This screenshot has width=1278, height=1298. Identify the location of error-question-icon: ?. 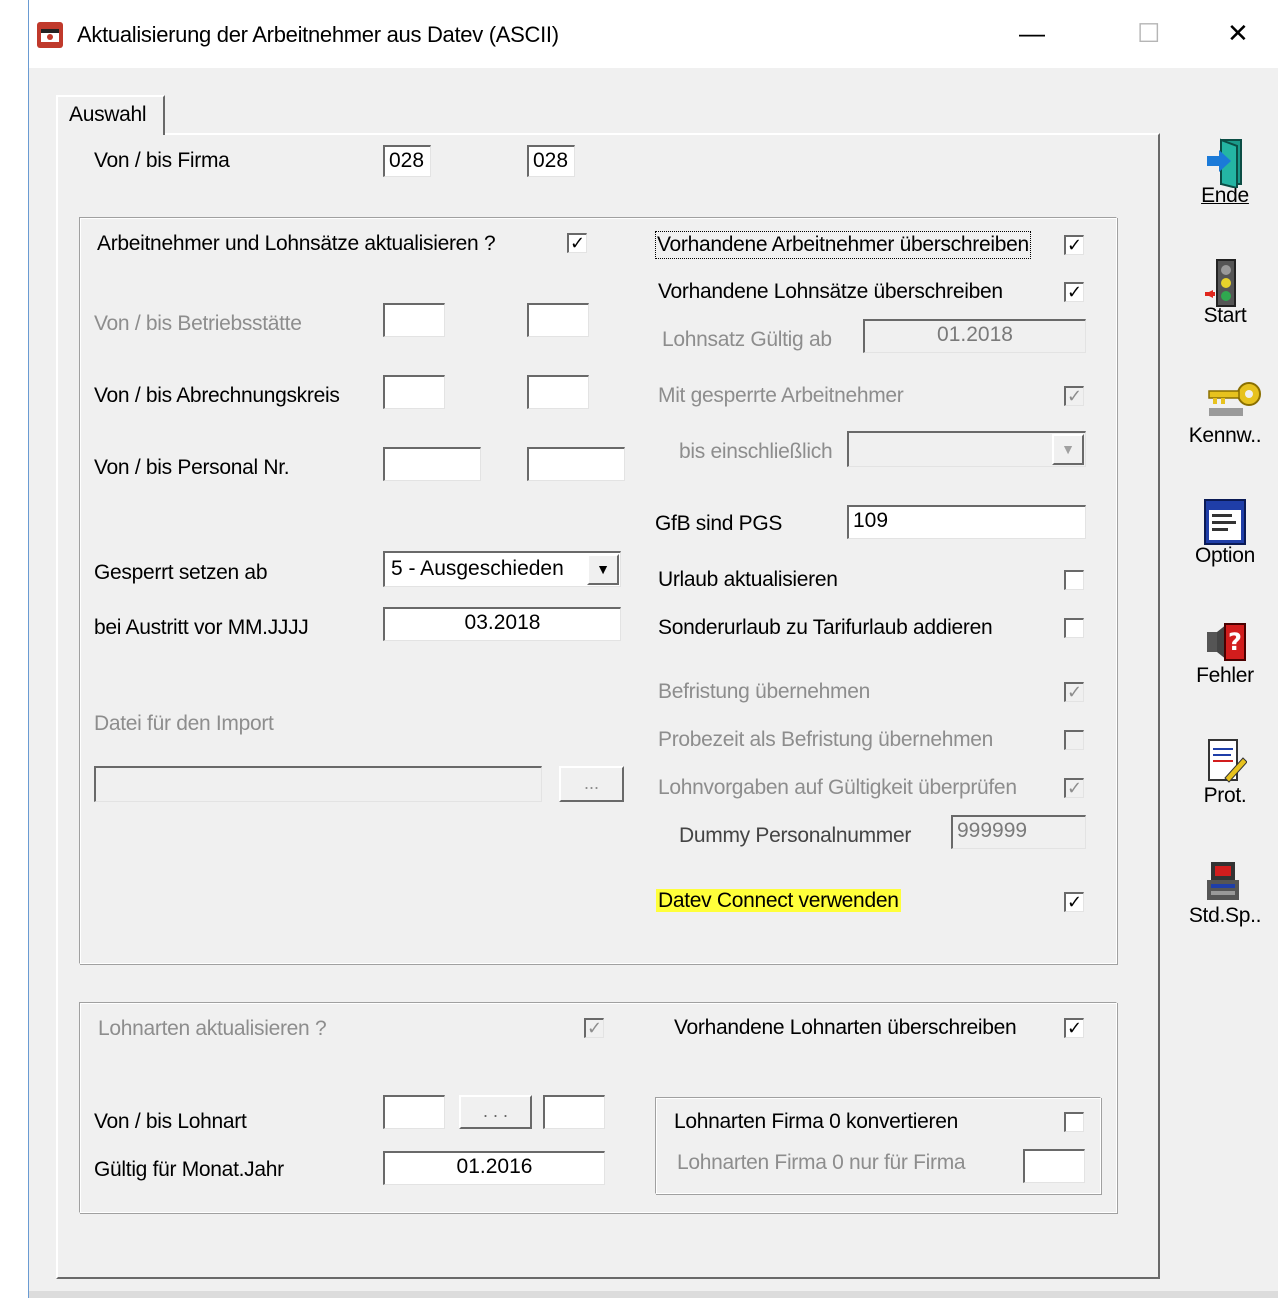
(1225, 640).